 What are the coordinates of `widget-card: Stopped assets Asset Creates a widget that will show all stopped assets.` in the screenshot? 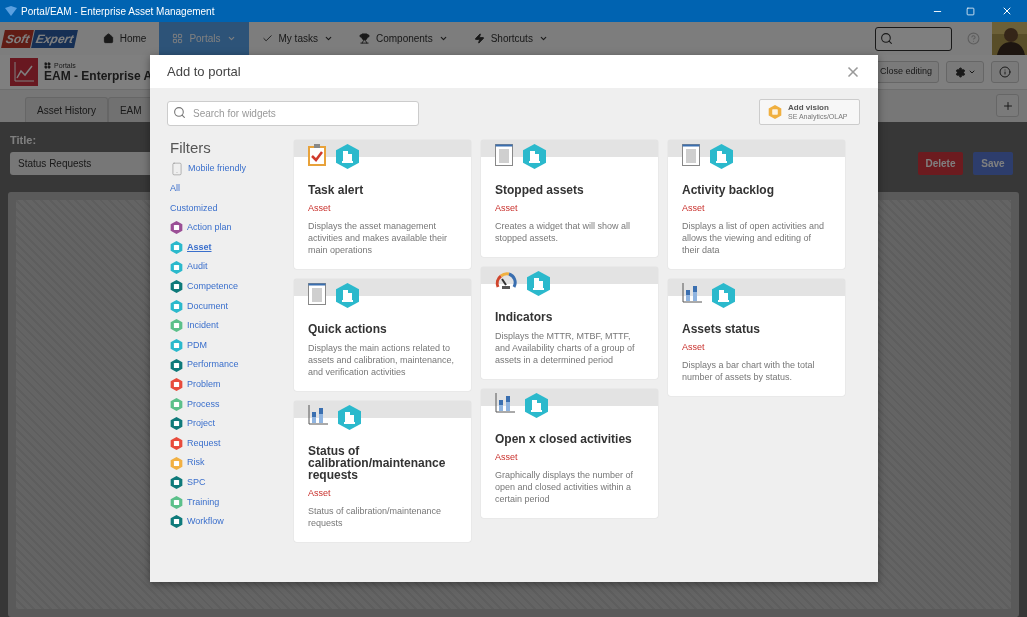 It's located at (569, 198).